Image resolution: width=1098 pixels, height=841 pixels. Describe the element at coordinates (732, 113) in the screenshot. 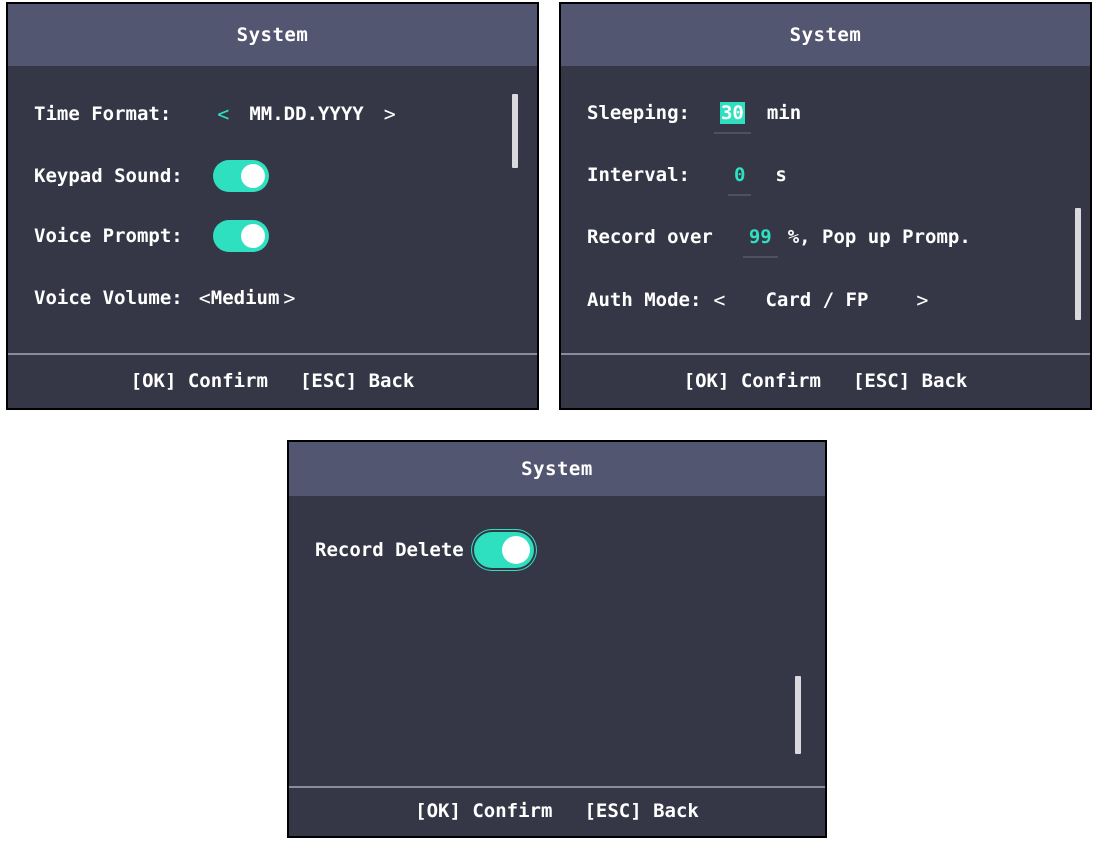

I see `sleeping-value: 30` at that location.